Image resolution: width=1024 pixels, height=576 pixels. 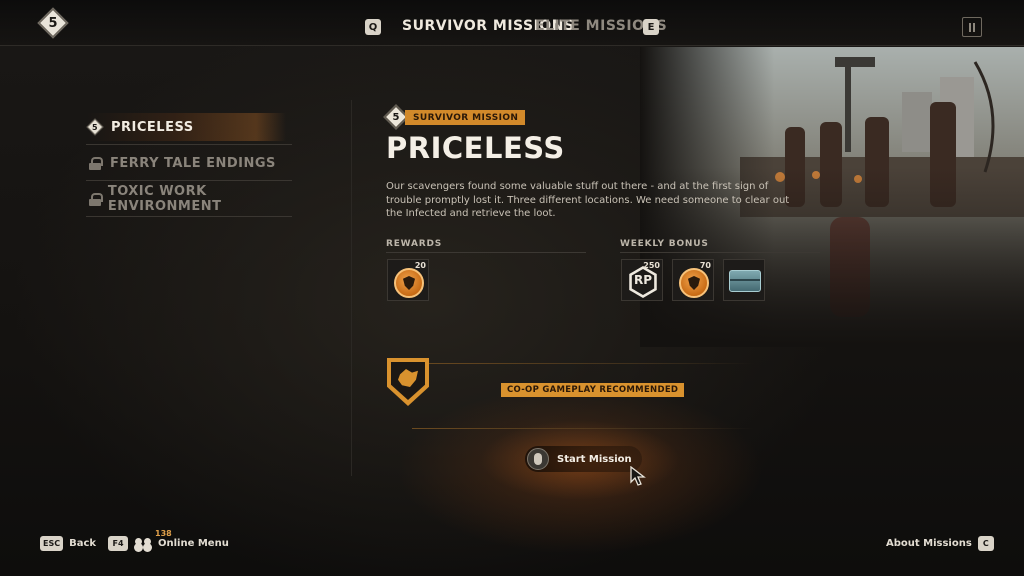 What do you see at coordinates (152, 127) in the screenshot?
I see `sidebar-item-label: PRICELESS` at bounding box center [152, 127].